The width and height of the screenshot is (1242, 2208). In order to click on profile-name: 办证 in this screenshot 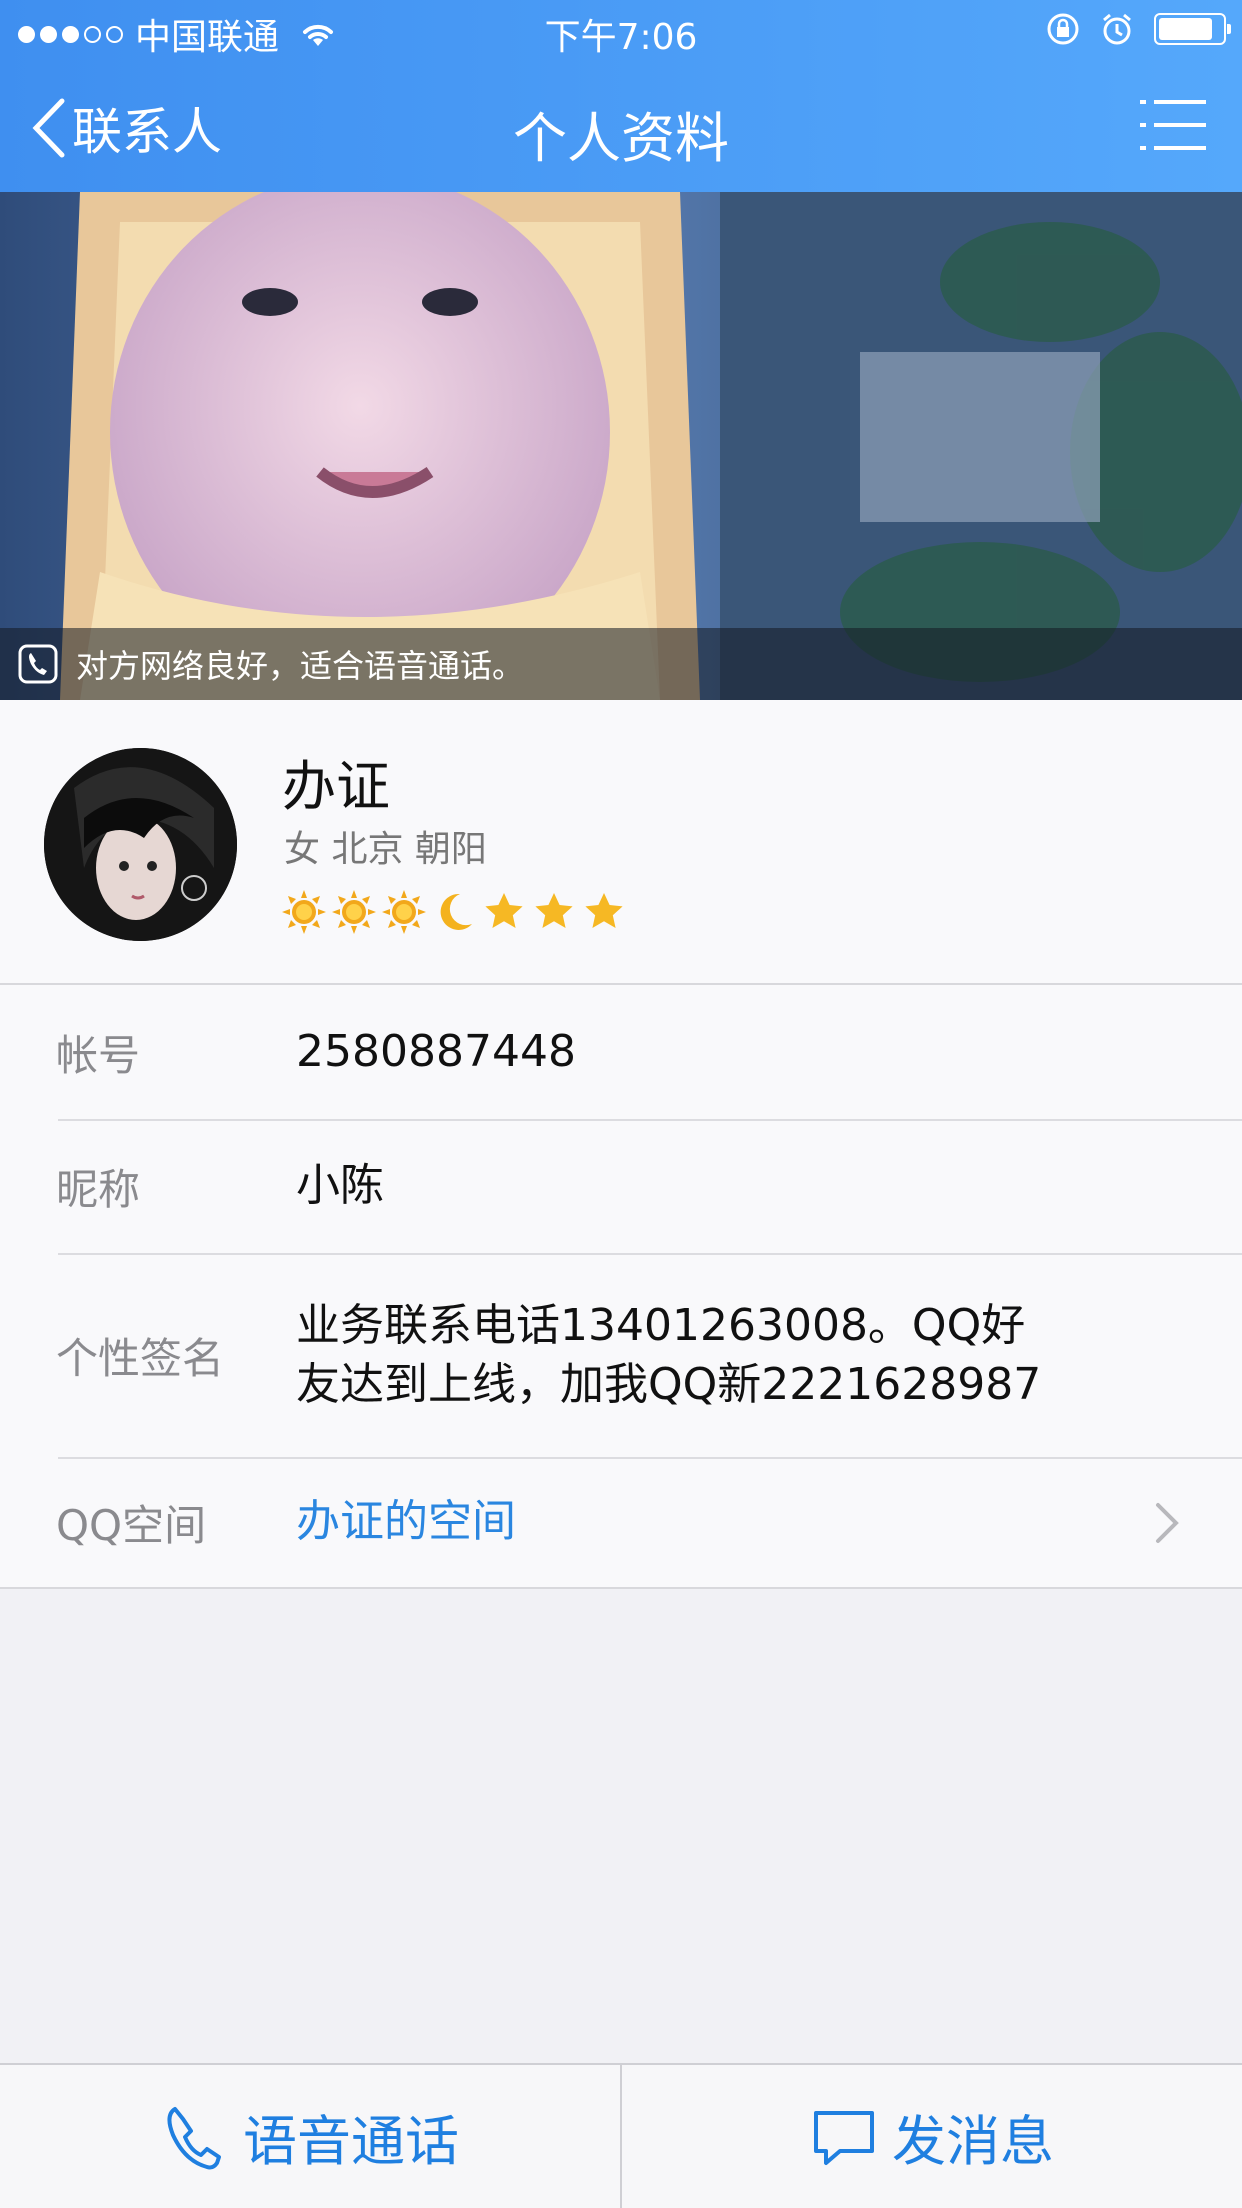, I will do `click(336, 786)`.